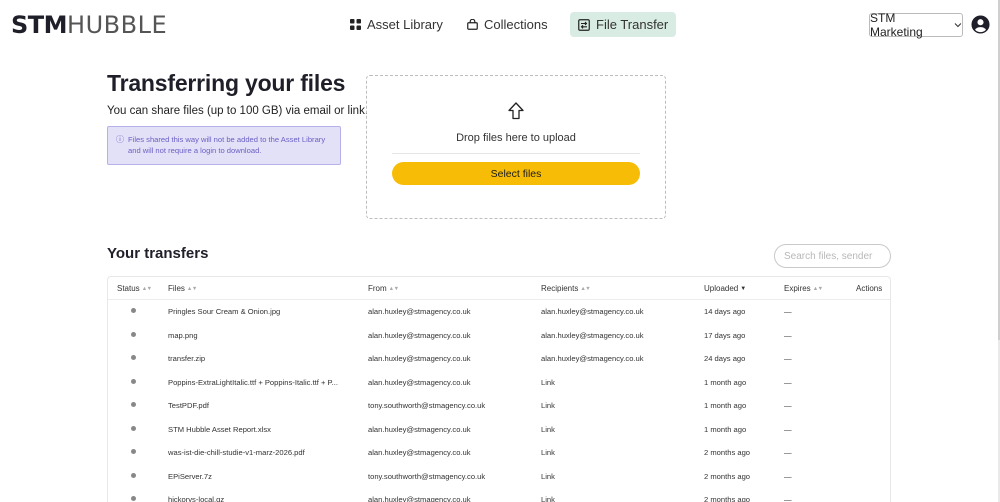 The height and width of the screenshot is (502, 1000). I want to click on dropzone-text: Drop files here to upload, so click(516, 138).